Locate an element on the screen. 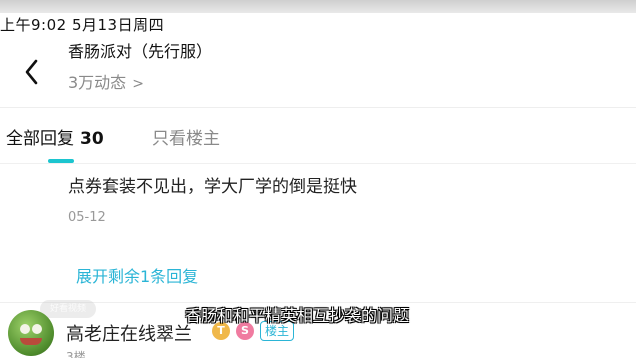 This screenshot has width=636, height=358. status-bar-time-date: 上午9:02 5月13日周四 is located at coordinates (82, 25).